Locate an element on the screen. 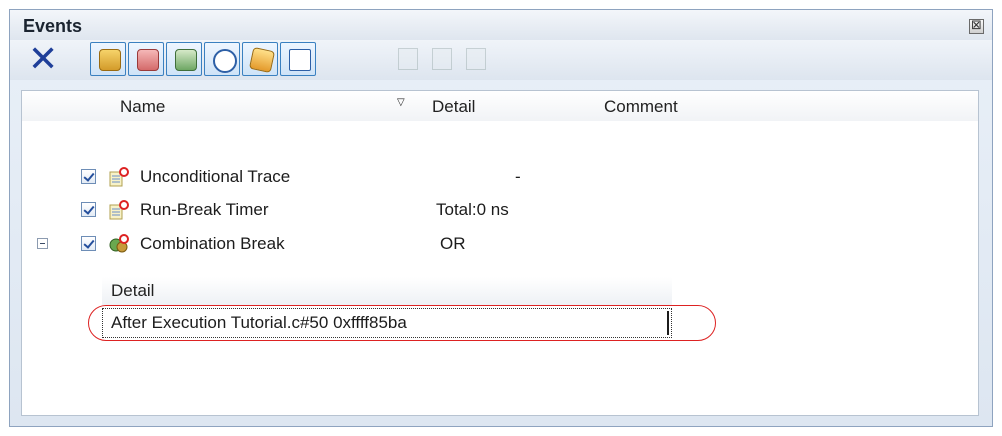 Image resolution: width=1002 pixels, height=436 pixels. combination-break-button is located at coordinates (260, 59).